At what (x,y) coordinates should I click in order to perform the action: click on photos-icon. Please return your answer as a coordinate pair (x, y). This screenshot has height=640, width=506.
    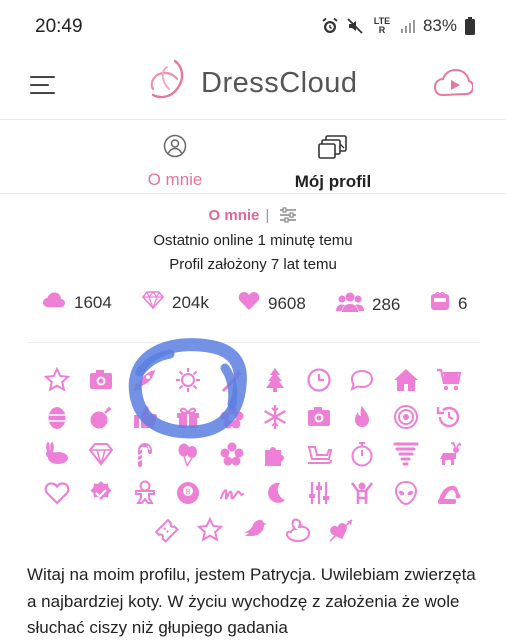
    Looking at the image, I should click on (333, 149).